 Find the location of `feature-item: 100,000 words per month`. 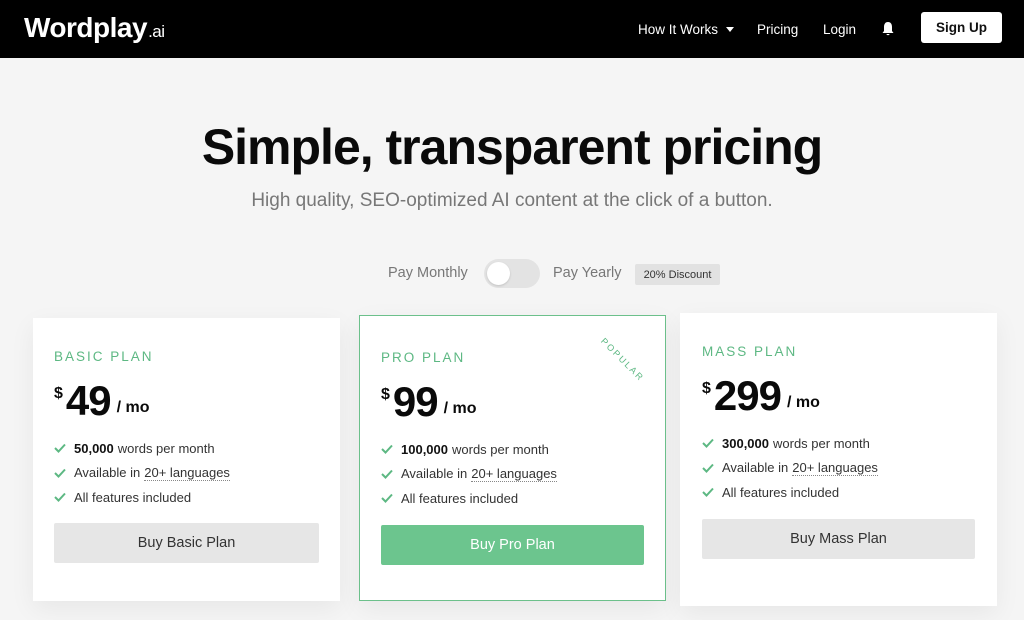

feature-item: 100,000 words per month is located at coordinates (469, 449).